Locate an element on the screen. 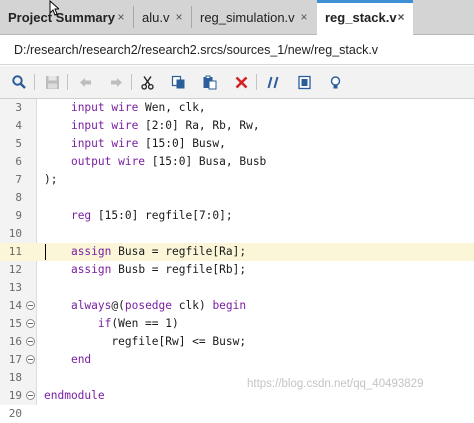 This screenshot has width=474, height=423. code-line: 11 assign Busa = regfile[Ra]; is located at coordinates (237, 252).